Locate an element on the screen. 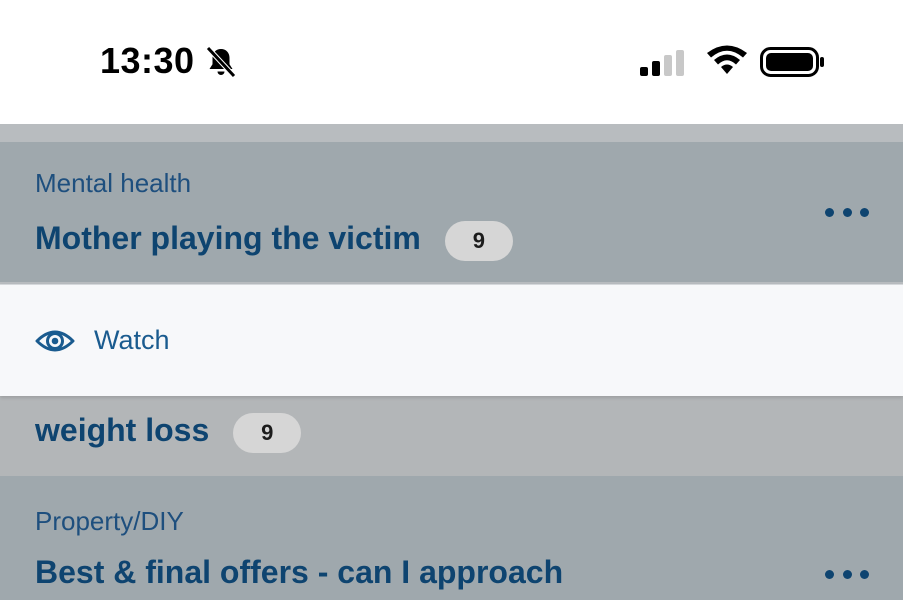 This screenshot has width=903, height=600. thread-title: weight loss 9 is located at coordinates (168, 432).